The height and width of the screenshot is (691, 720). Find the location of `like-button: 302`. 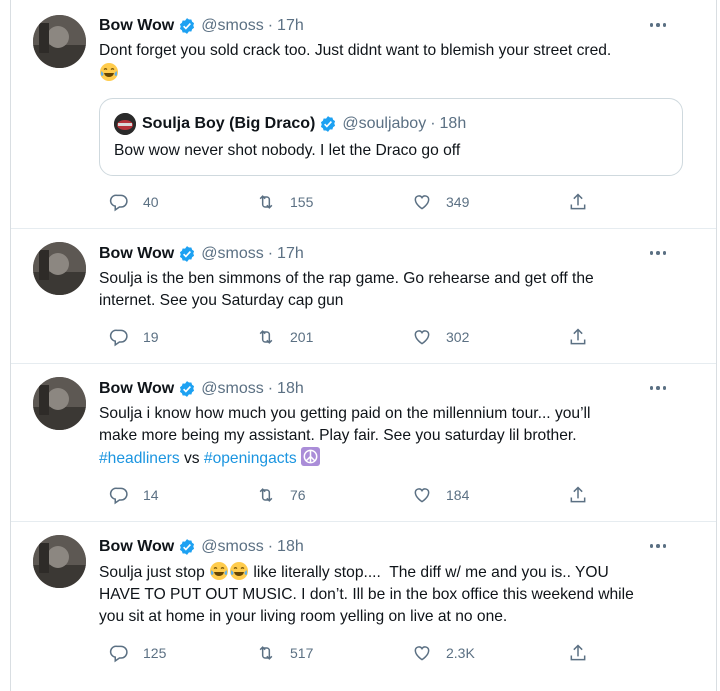

like-button: 302 is located at coordinates (440, 337).